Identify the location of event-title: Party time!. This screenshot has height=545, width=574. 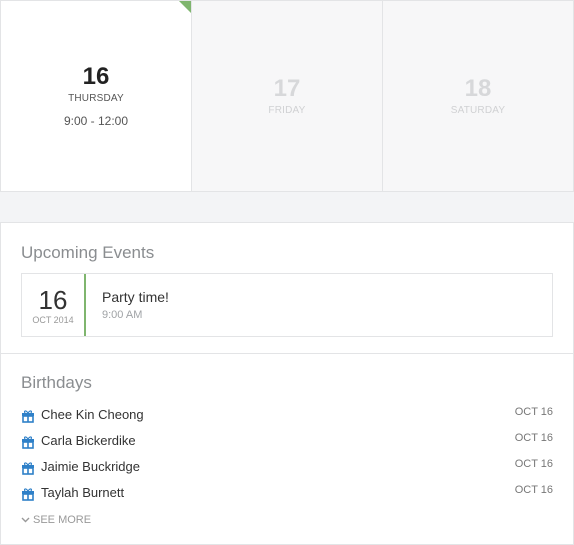
(135, 297).